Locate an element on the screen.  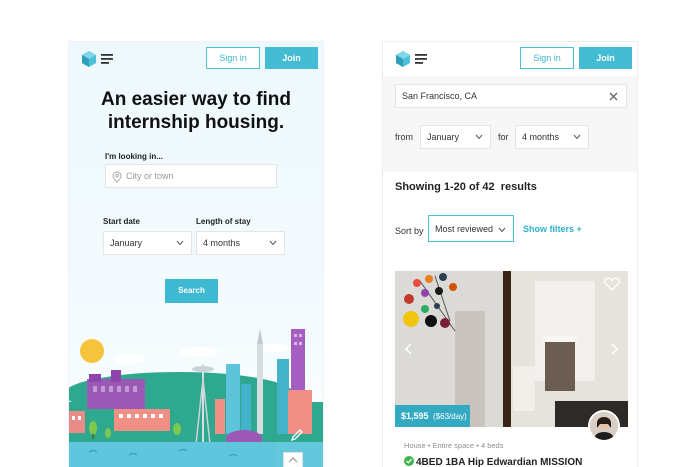
results-count: Showing 1-20 of 42 results is located at coordinates (466, 187).